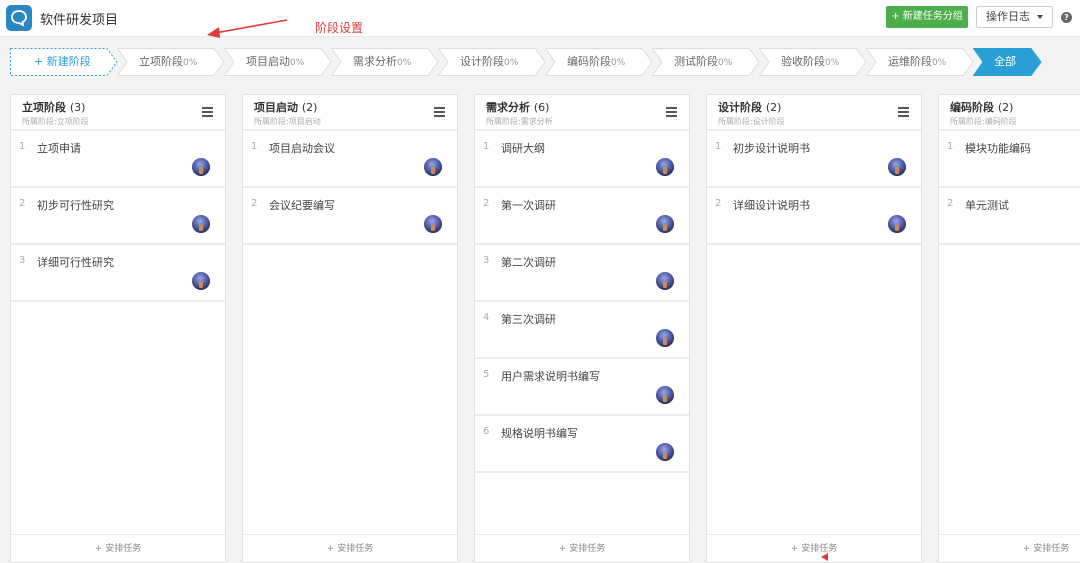  Describe the element at coordinates (582, 159) in the screenshot. I see `task-card: 1 调研大纲` at that location.